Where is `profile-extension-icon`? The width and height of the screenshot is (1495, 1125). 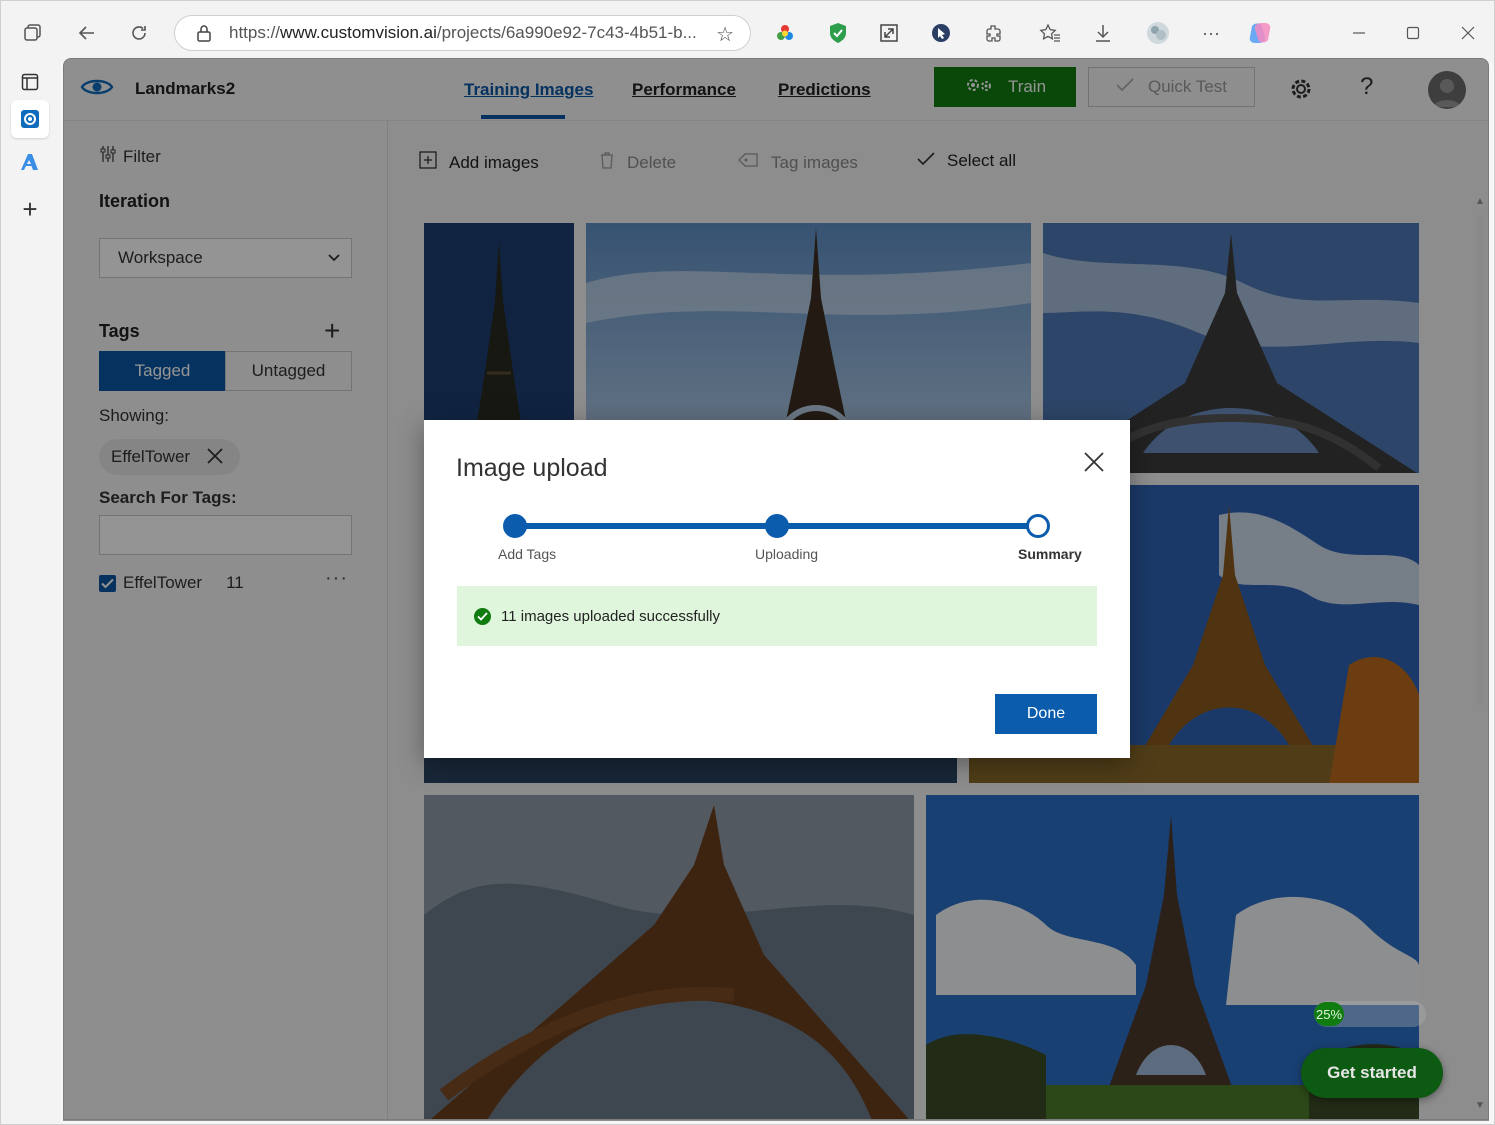 profile-extension-icon is located at coordinates (1158, 33).